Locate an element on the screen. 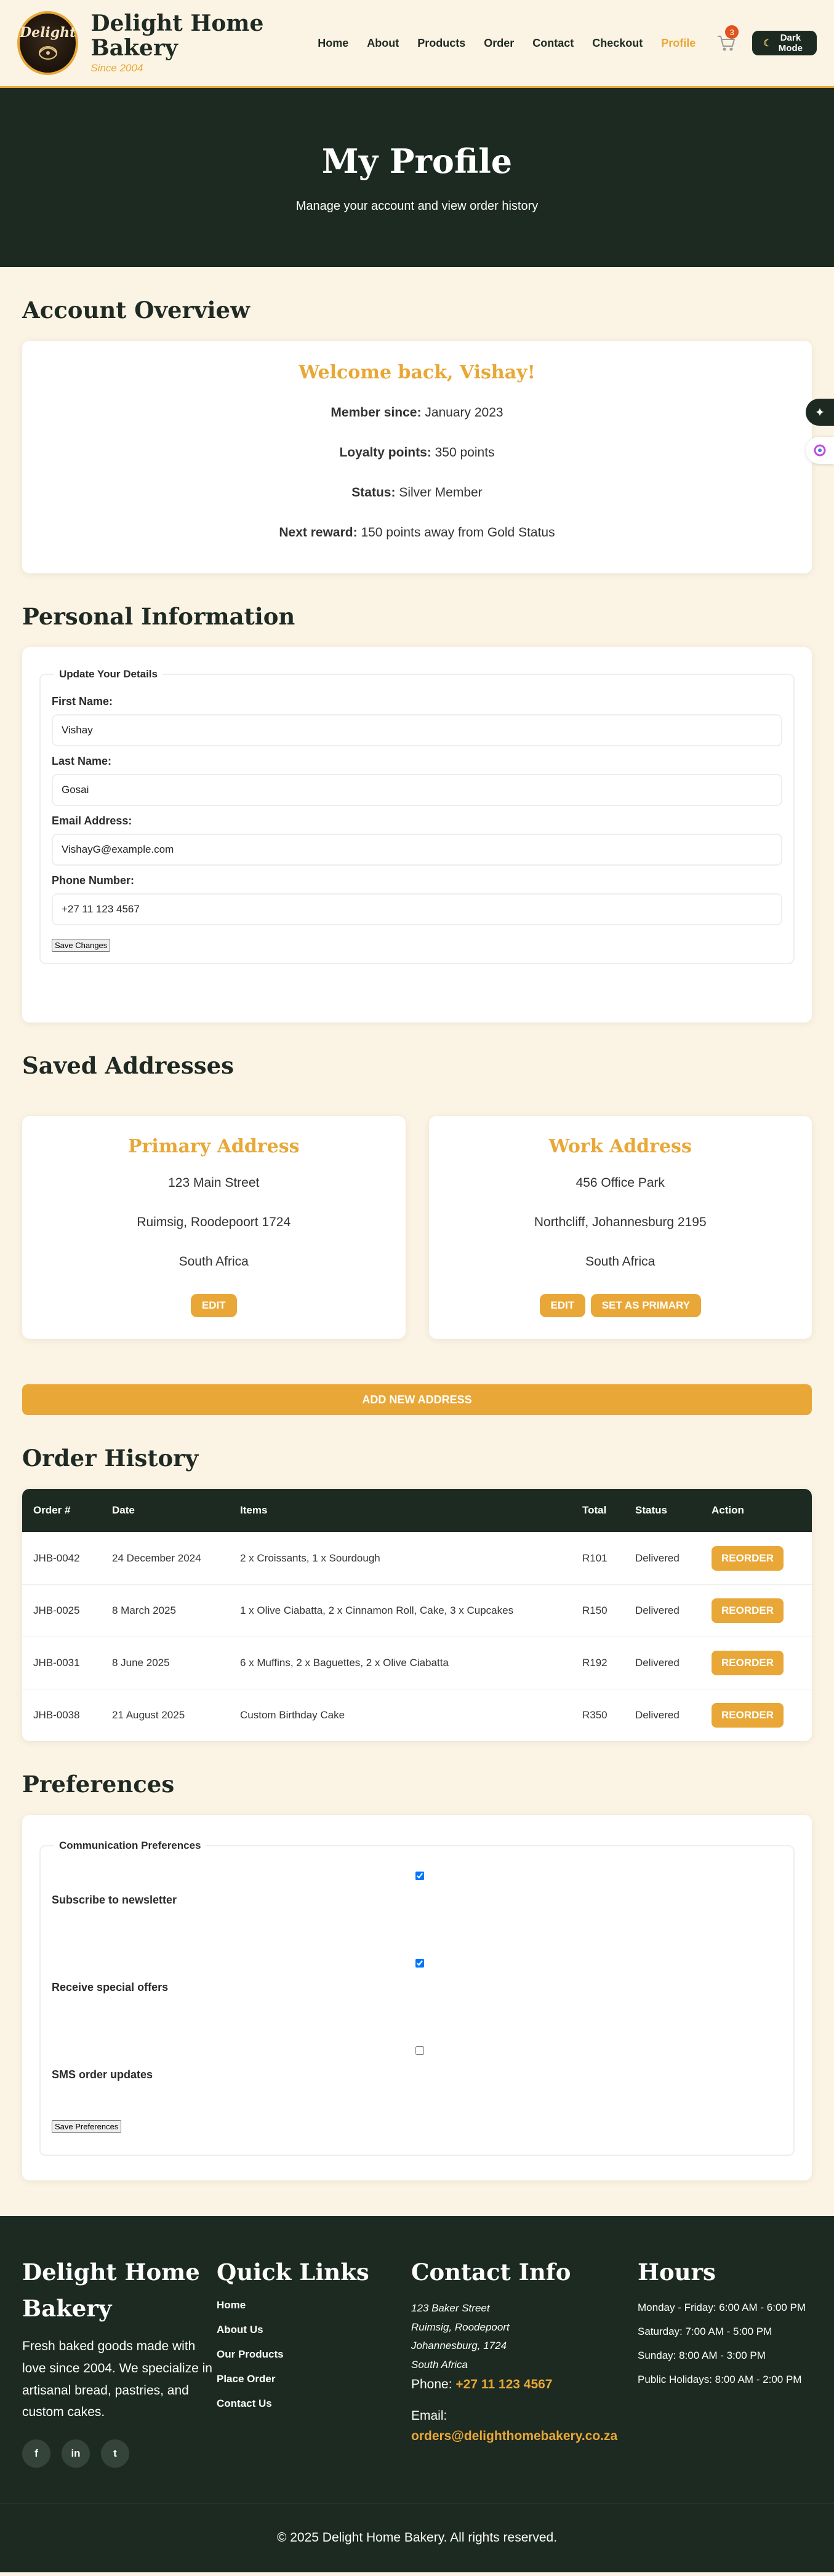  order-history-title: Order History is located at coordinates (110, 1458).